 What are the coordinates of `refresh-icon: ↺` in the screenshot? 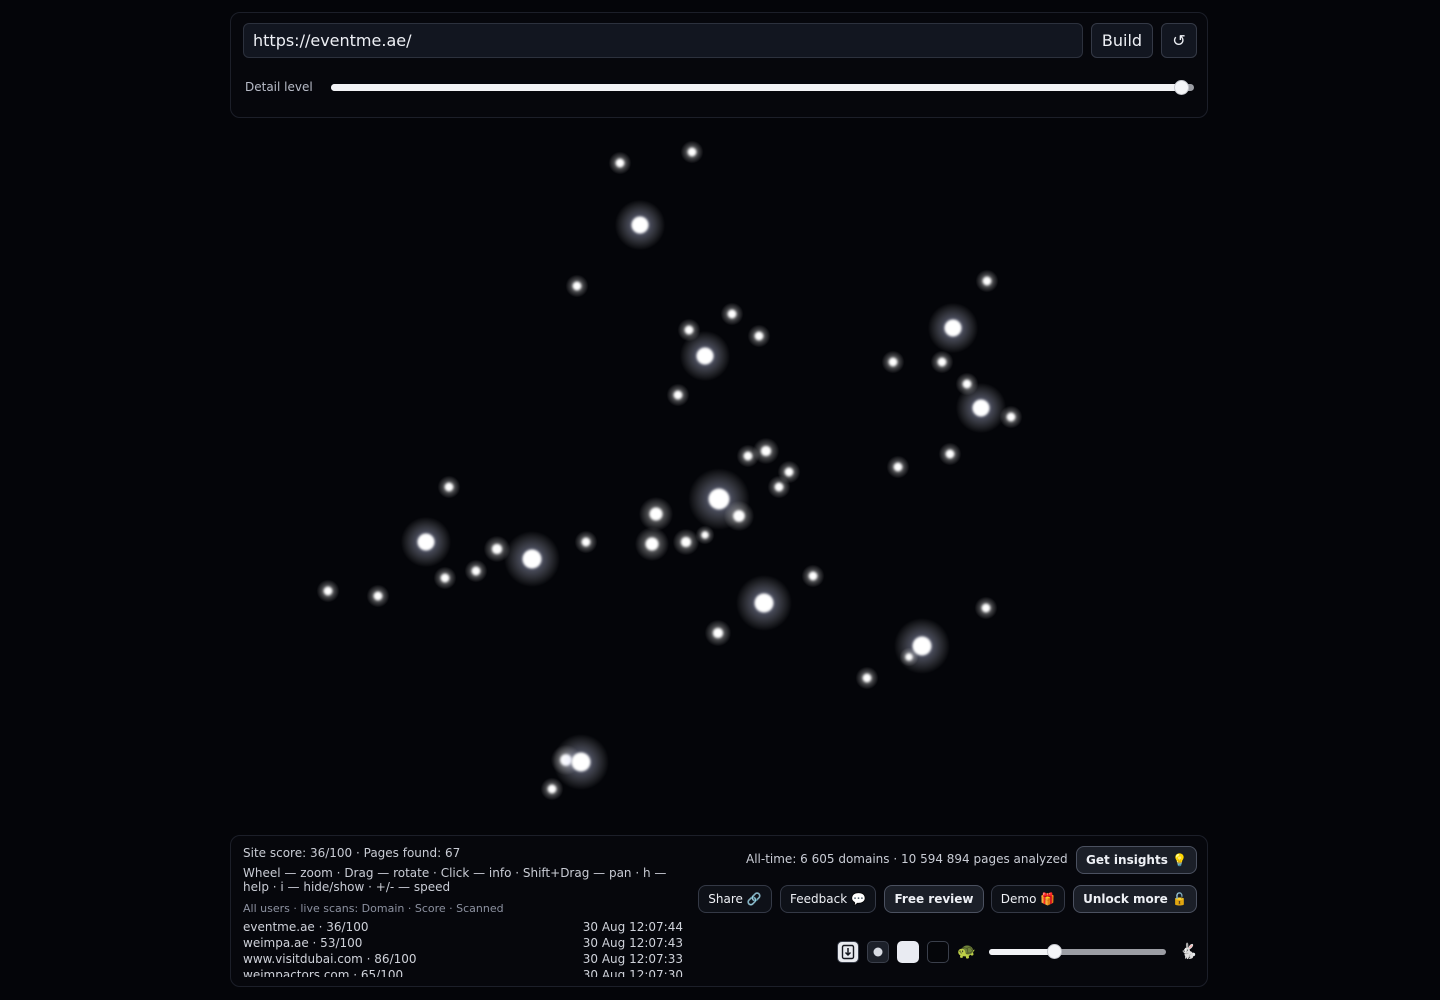 It's located at (1179, 40).